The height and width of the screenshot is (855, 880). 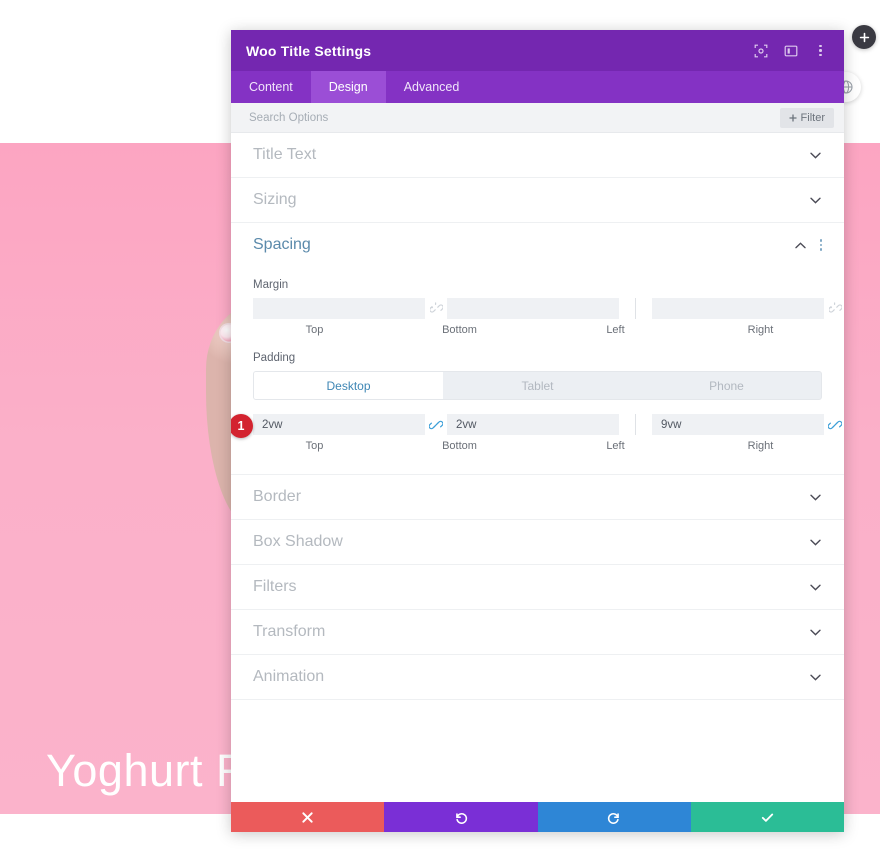 What do you see at coordinates (242, 426) in the screenshot?
I see `step-badge-1: 1` at bounding box center [242, 426].